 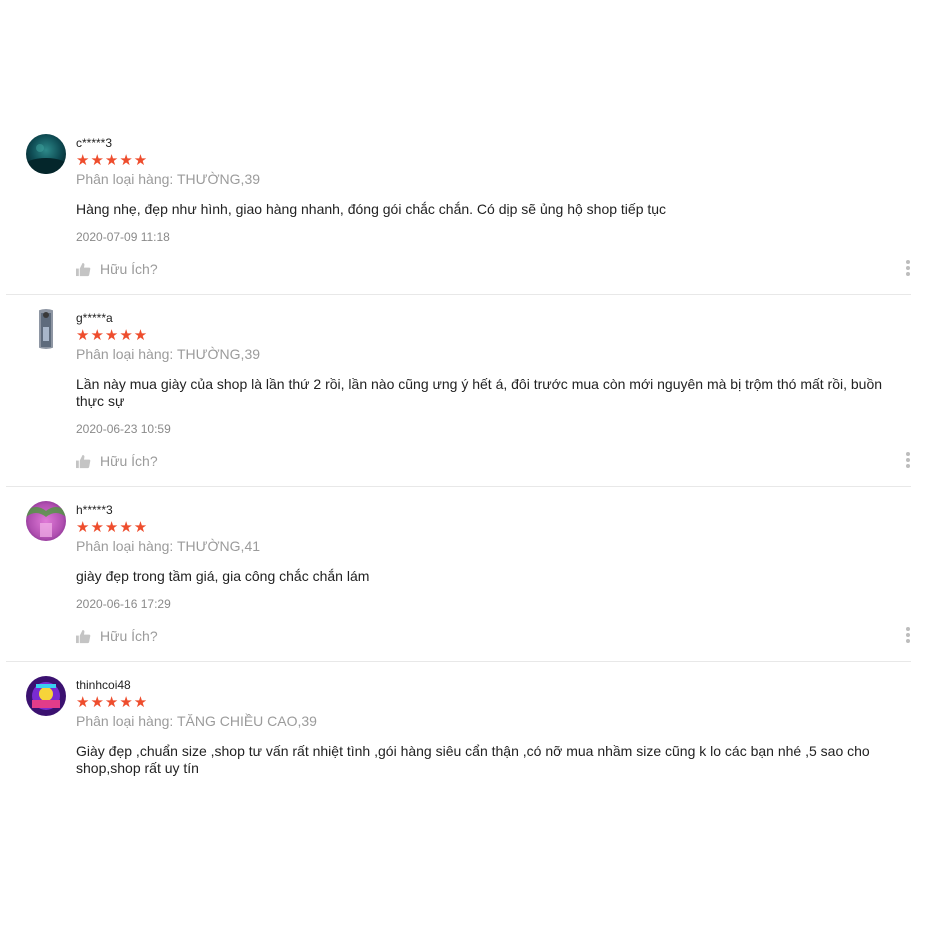 I want to click on review-time: 2020-07-09 11:18, so click(x=123, y=237).